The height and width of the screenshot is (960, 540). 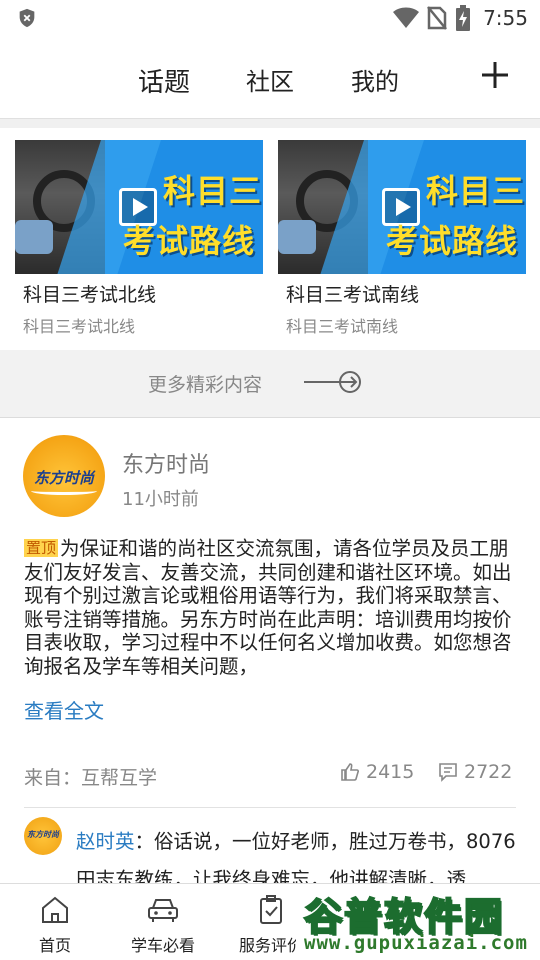 What do you see at coordinates (55, 925) in the screenshot?
I see `bottom-nav-home: 首页` at bounding box center [55, 925].